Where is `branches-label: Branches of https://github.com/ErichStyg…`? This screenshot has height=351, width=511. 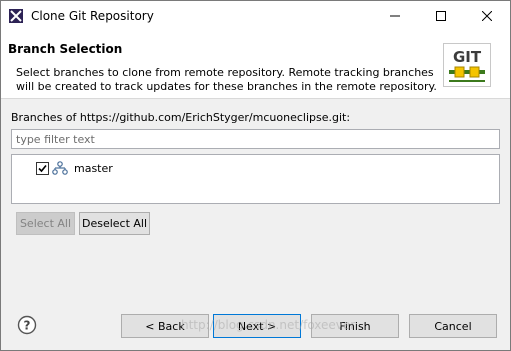 branches-label: Branches of https://github.com/ErichStyg… is located at coordinates (181, 117).